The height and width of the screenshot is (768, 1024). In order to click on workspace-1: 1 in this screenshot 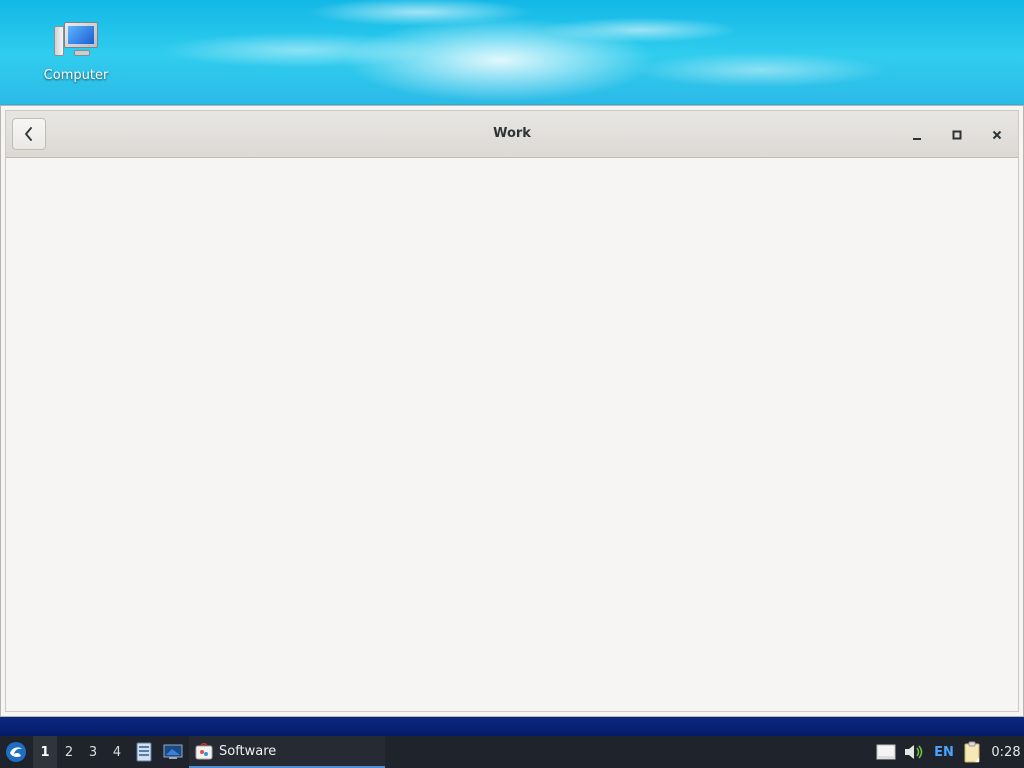, I will do `click(45, 752)`.